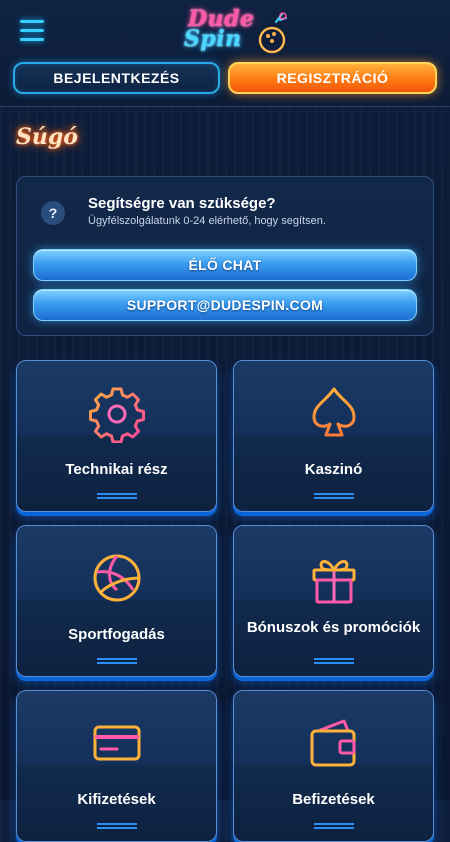 This screenshot has height=842, width=450. Describe the element at coordinates (116, 469) in the screenshot. I see `tile-label: Technikai rész` at that location.